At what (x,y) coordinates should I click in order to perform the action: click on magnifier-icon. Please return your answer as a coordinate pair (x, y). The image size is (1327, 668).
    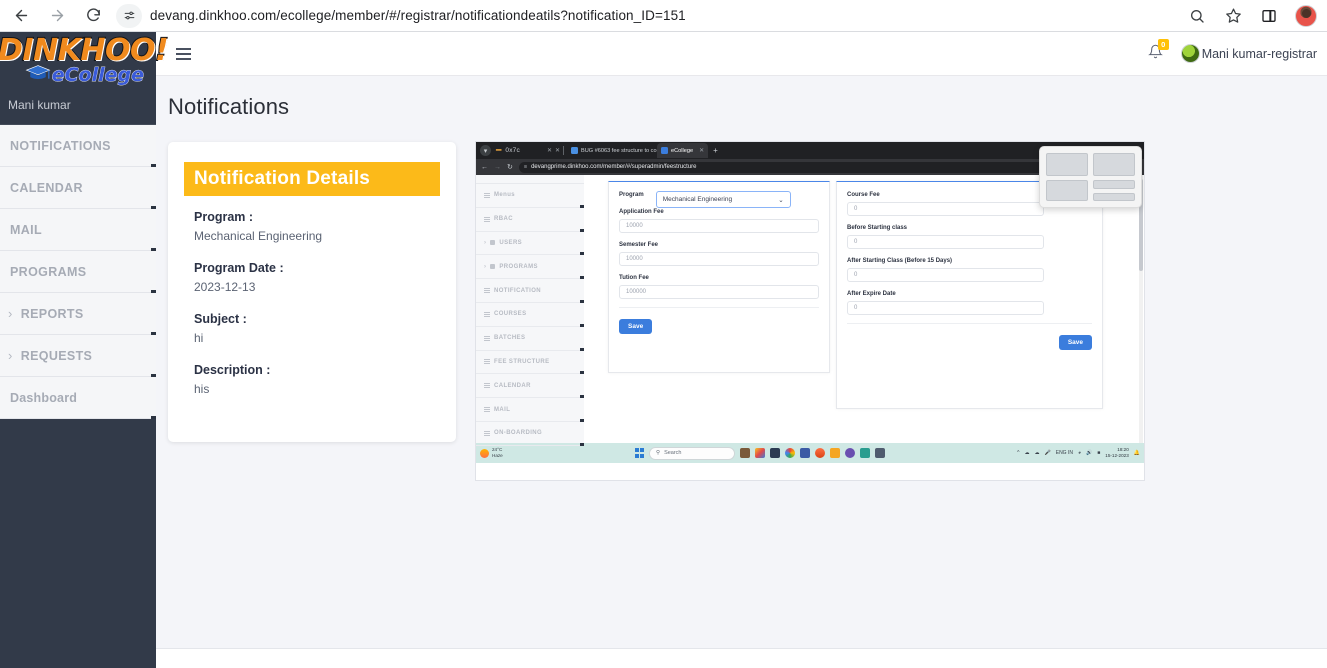
    Looking at the image, I should click on (1197, 16).